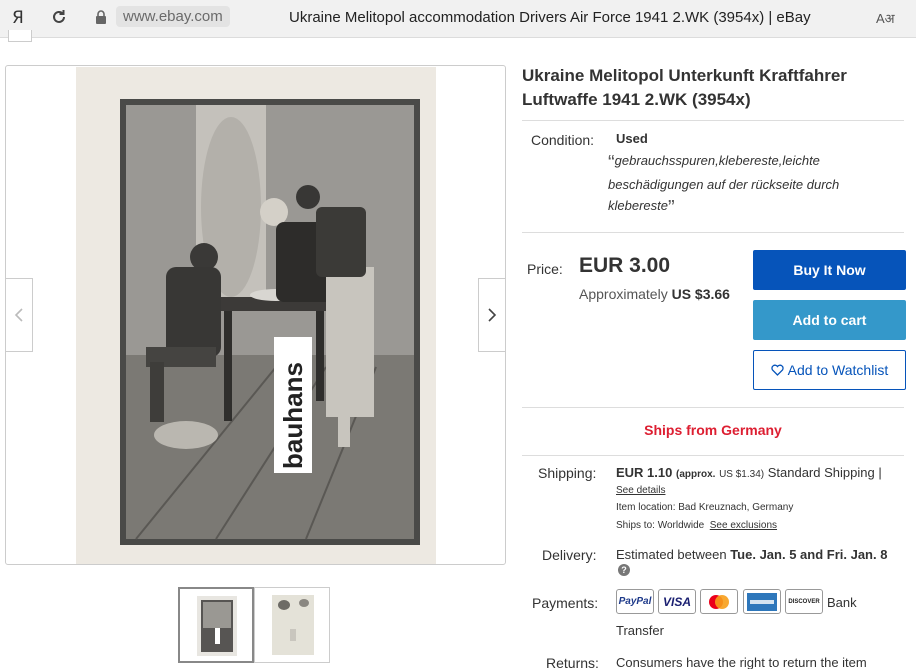  I want to click on address-bar: www.ebay.com, so click(173, 16).